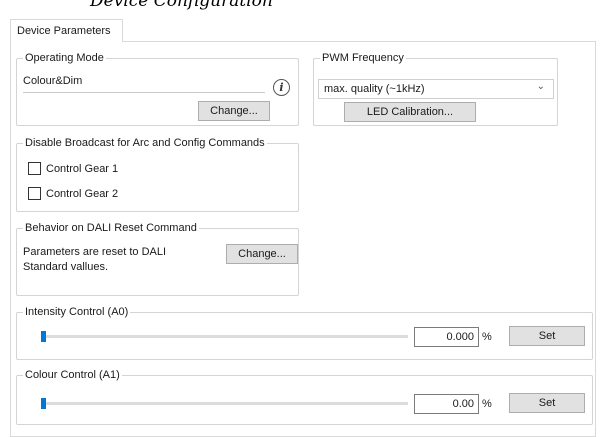  I want to click on colour-slider-thumb, so click(43, 403).